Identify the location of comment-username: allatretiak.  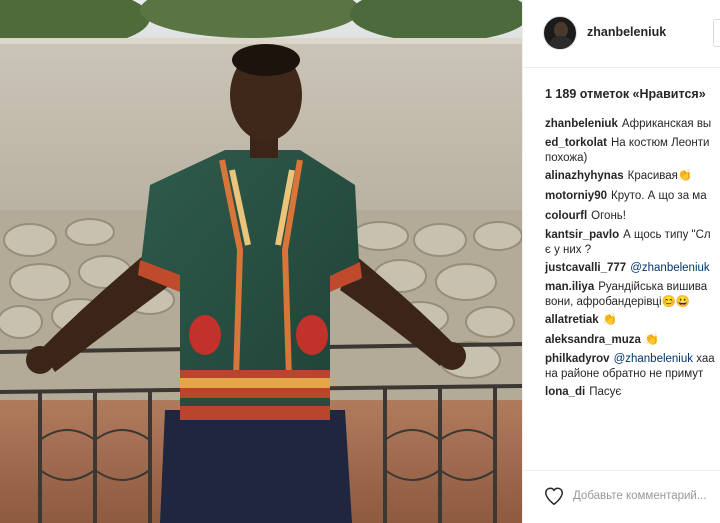
(572, 320).